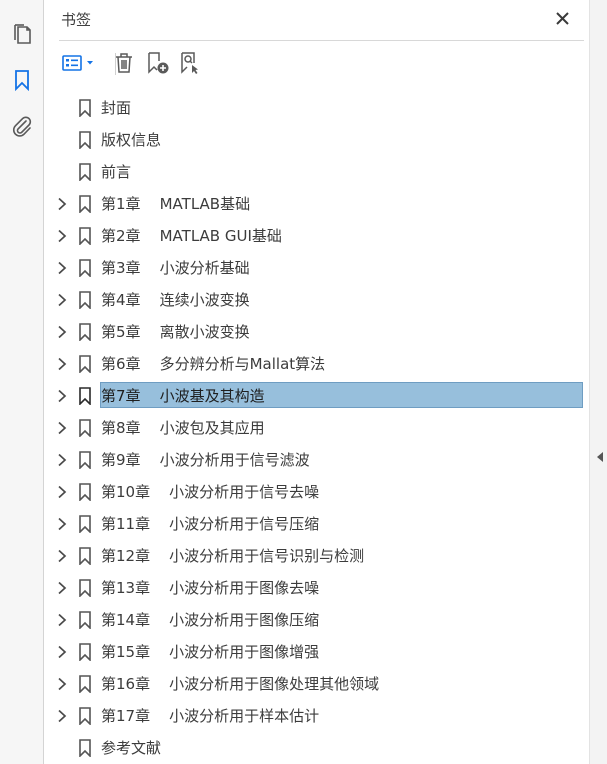 The image size is (607, 764). Describe the element at coordinates (325, 428) in the screenshot. I see `bookmark-item: 第8章 小波包及其应用` at that location.